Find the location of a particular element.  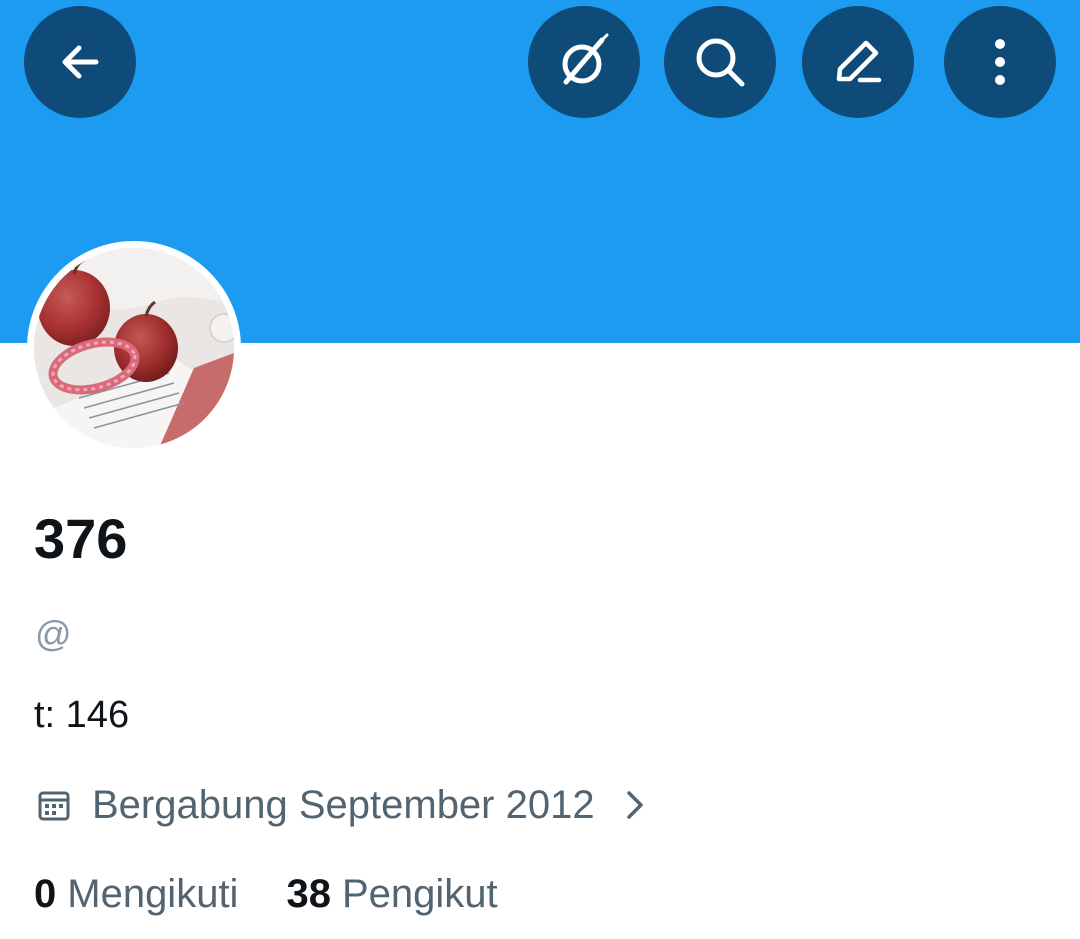

followers-link: 38 Pengikut is located at coordinates (391, 894).